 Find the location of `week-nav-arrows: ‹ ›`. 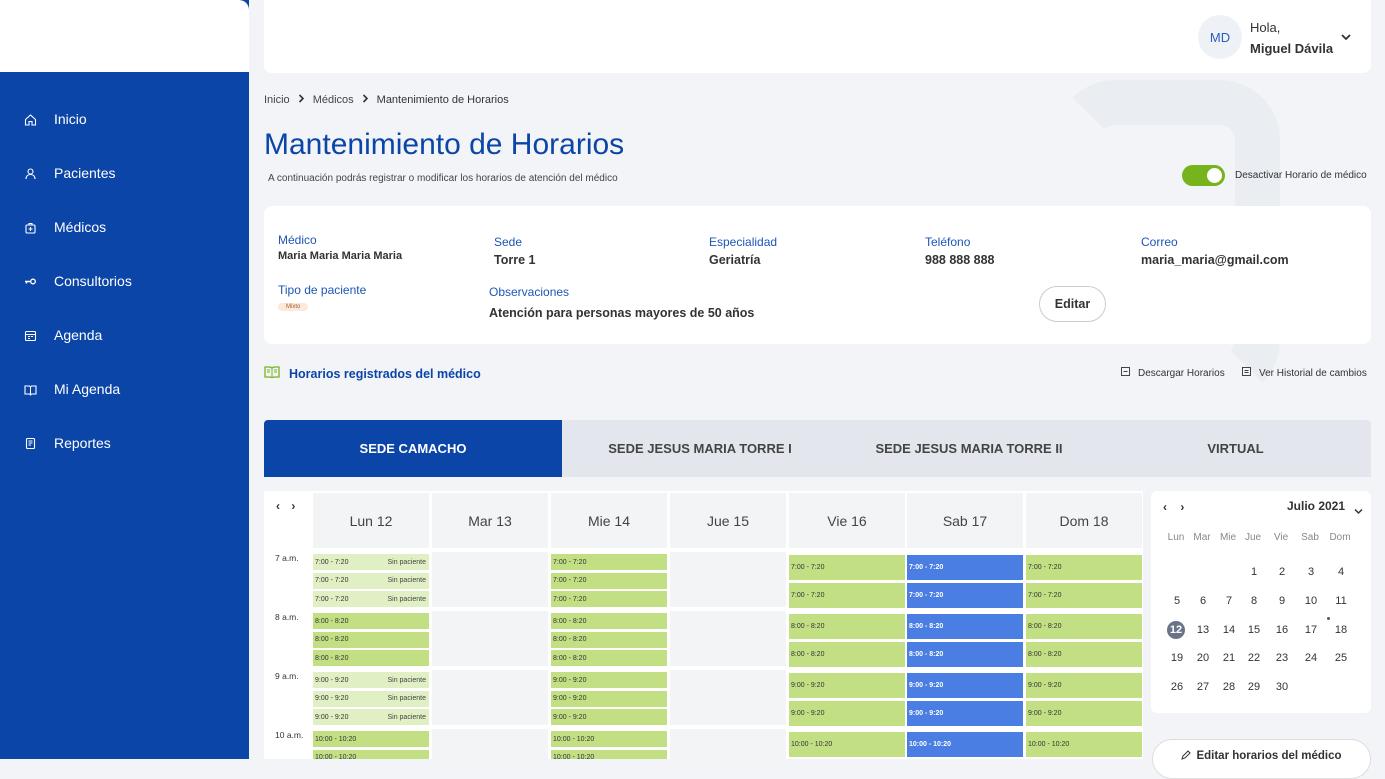

week-nav-arrows: ‹ › is located at coordinates (287, 506).